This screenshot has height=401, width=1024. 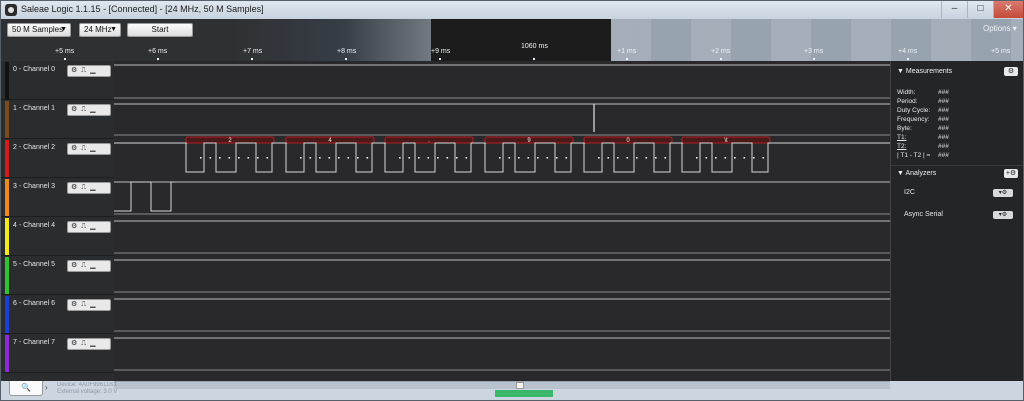 I want to click on channel-label: 0 - Channel 0, so click(x=34, y=69).